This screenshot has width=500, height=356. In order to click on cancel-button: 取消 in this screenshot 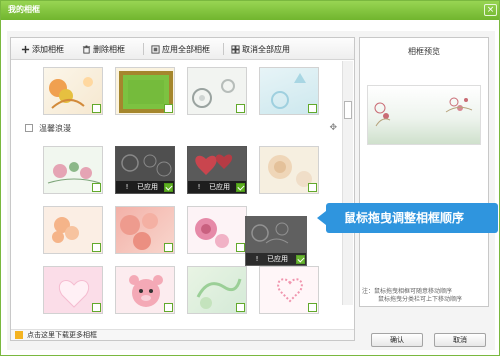, I will do `click(460, 340)`.